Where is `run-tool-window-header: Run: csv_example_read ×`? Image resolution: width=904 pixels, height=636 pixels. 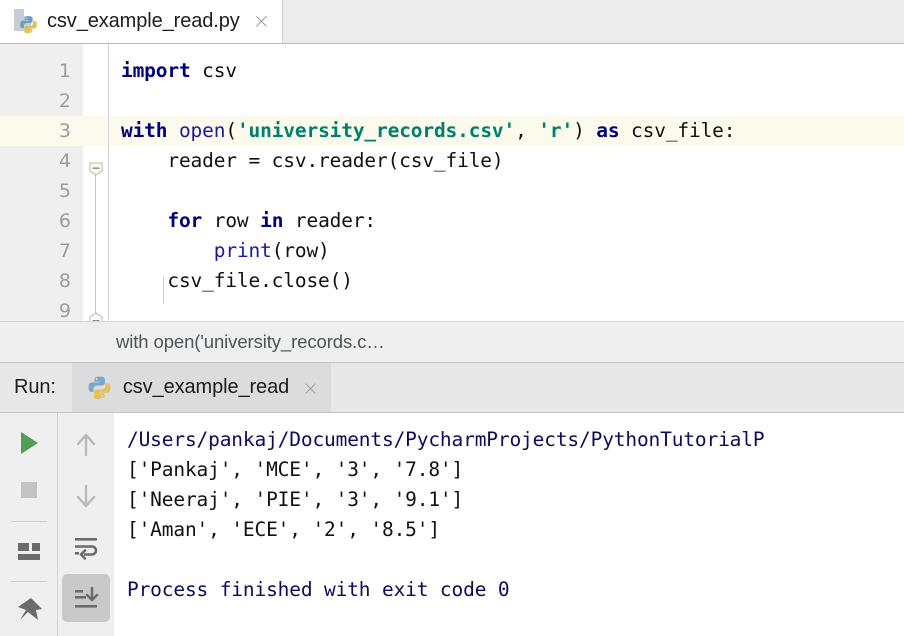 run-tool-window-header: Run: csv_example_read × is located at coordinates (452, 388).